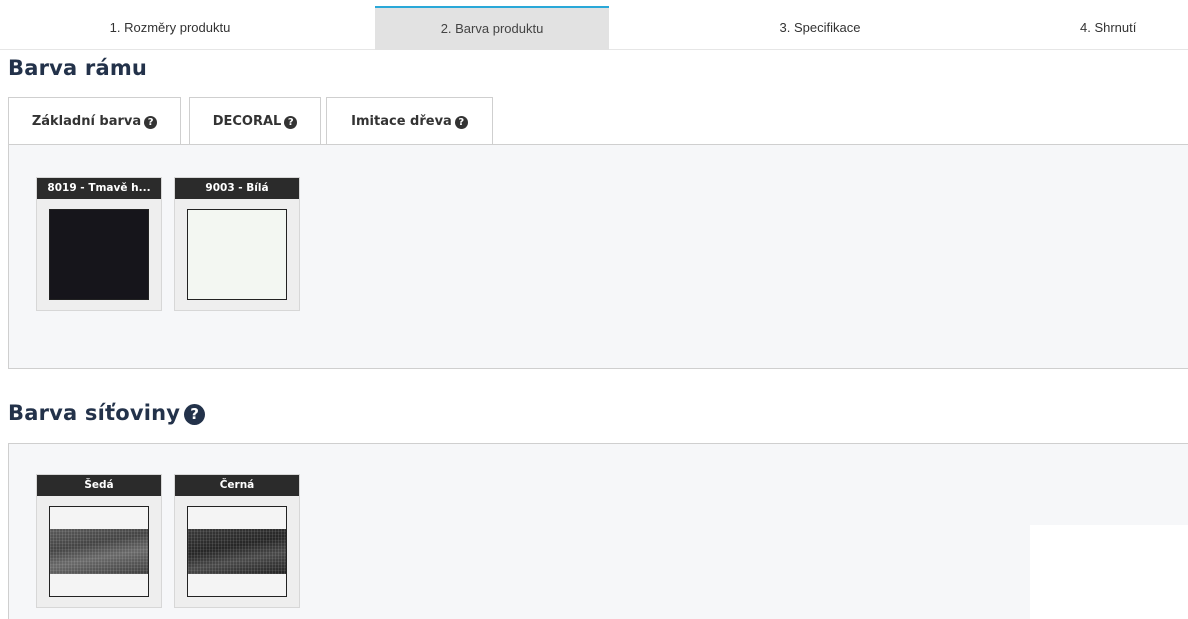 The image size is (1188, 619). I want to click on frame-color-title: Barva rámu, so click(78, 68).